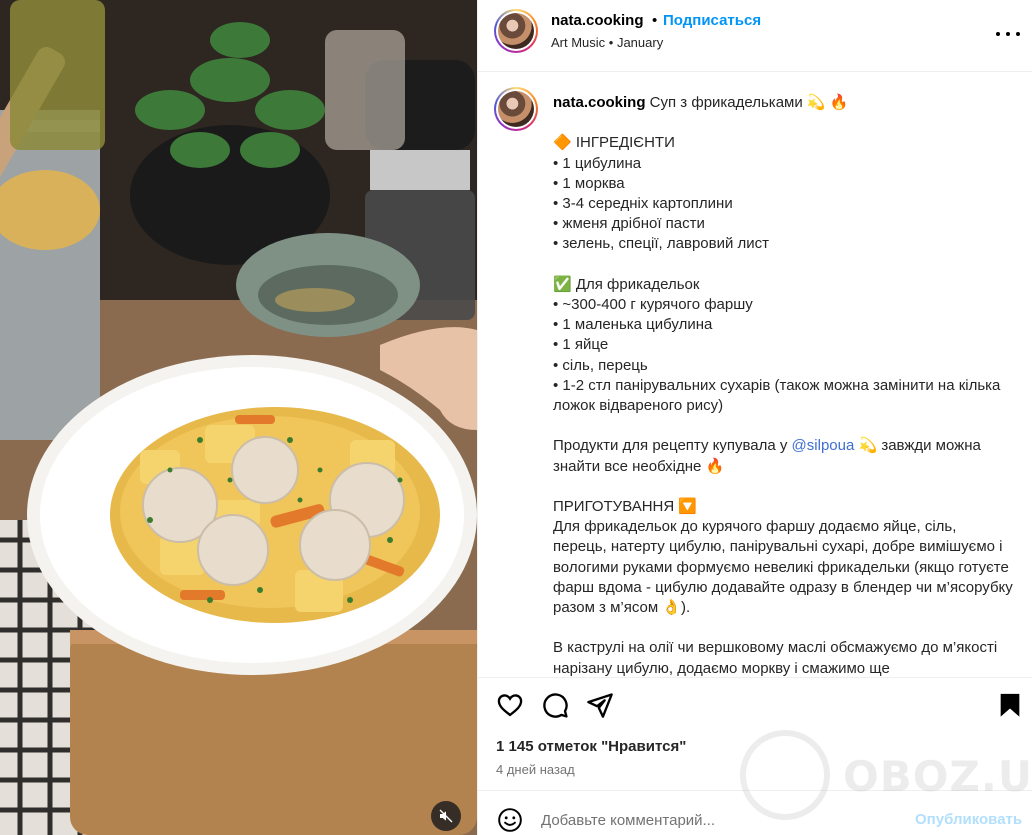 Image resolution: width=1032 pixels, height=835 pixels. Describe the element at coordinates (998, 34) in the screenshot. I see `more-icon` at that location.